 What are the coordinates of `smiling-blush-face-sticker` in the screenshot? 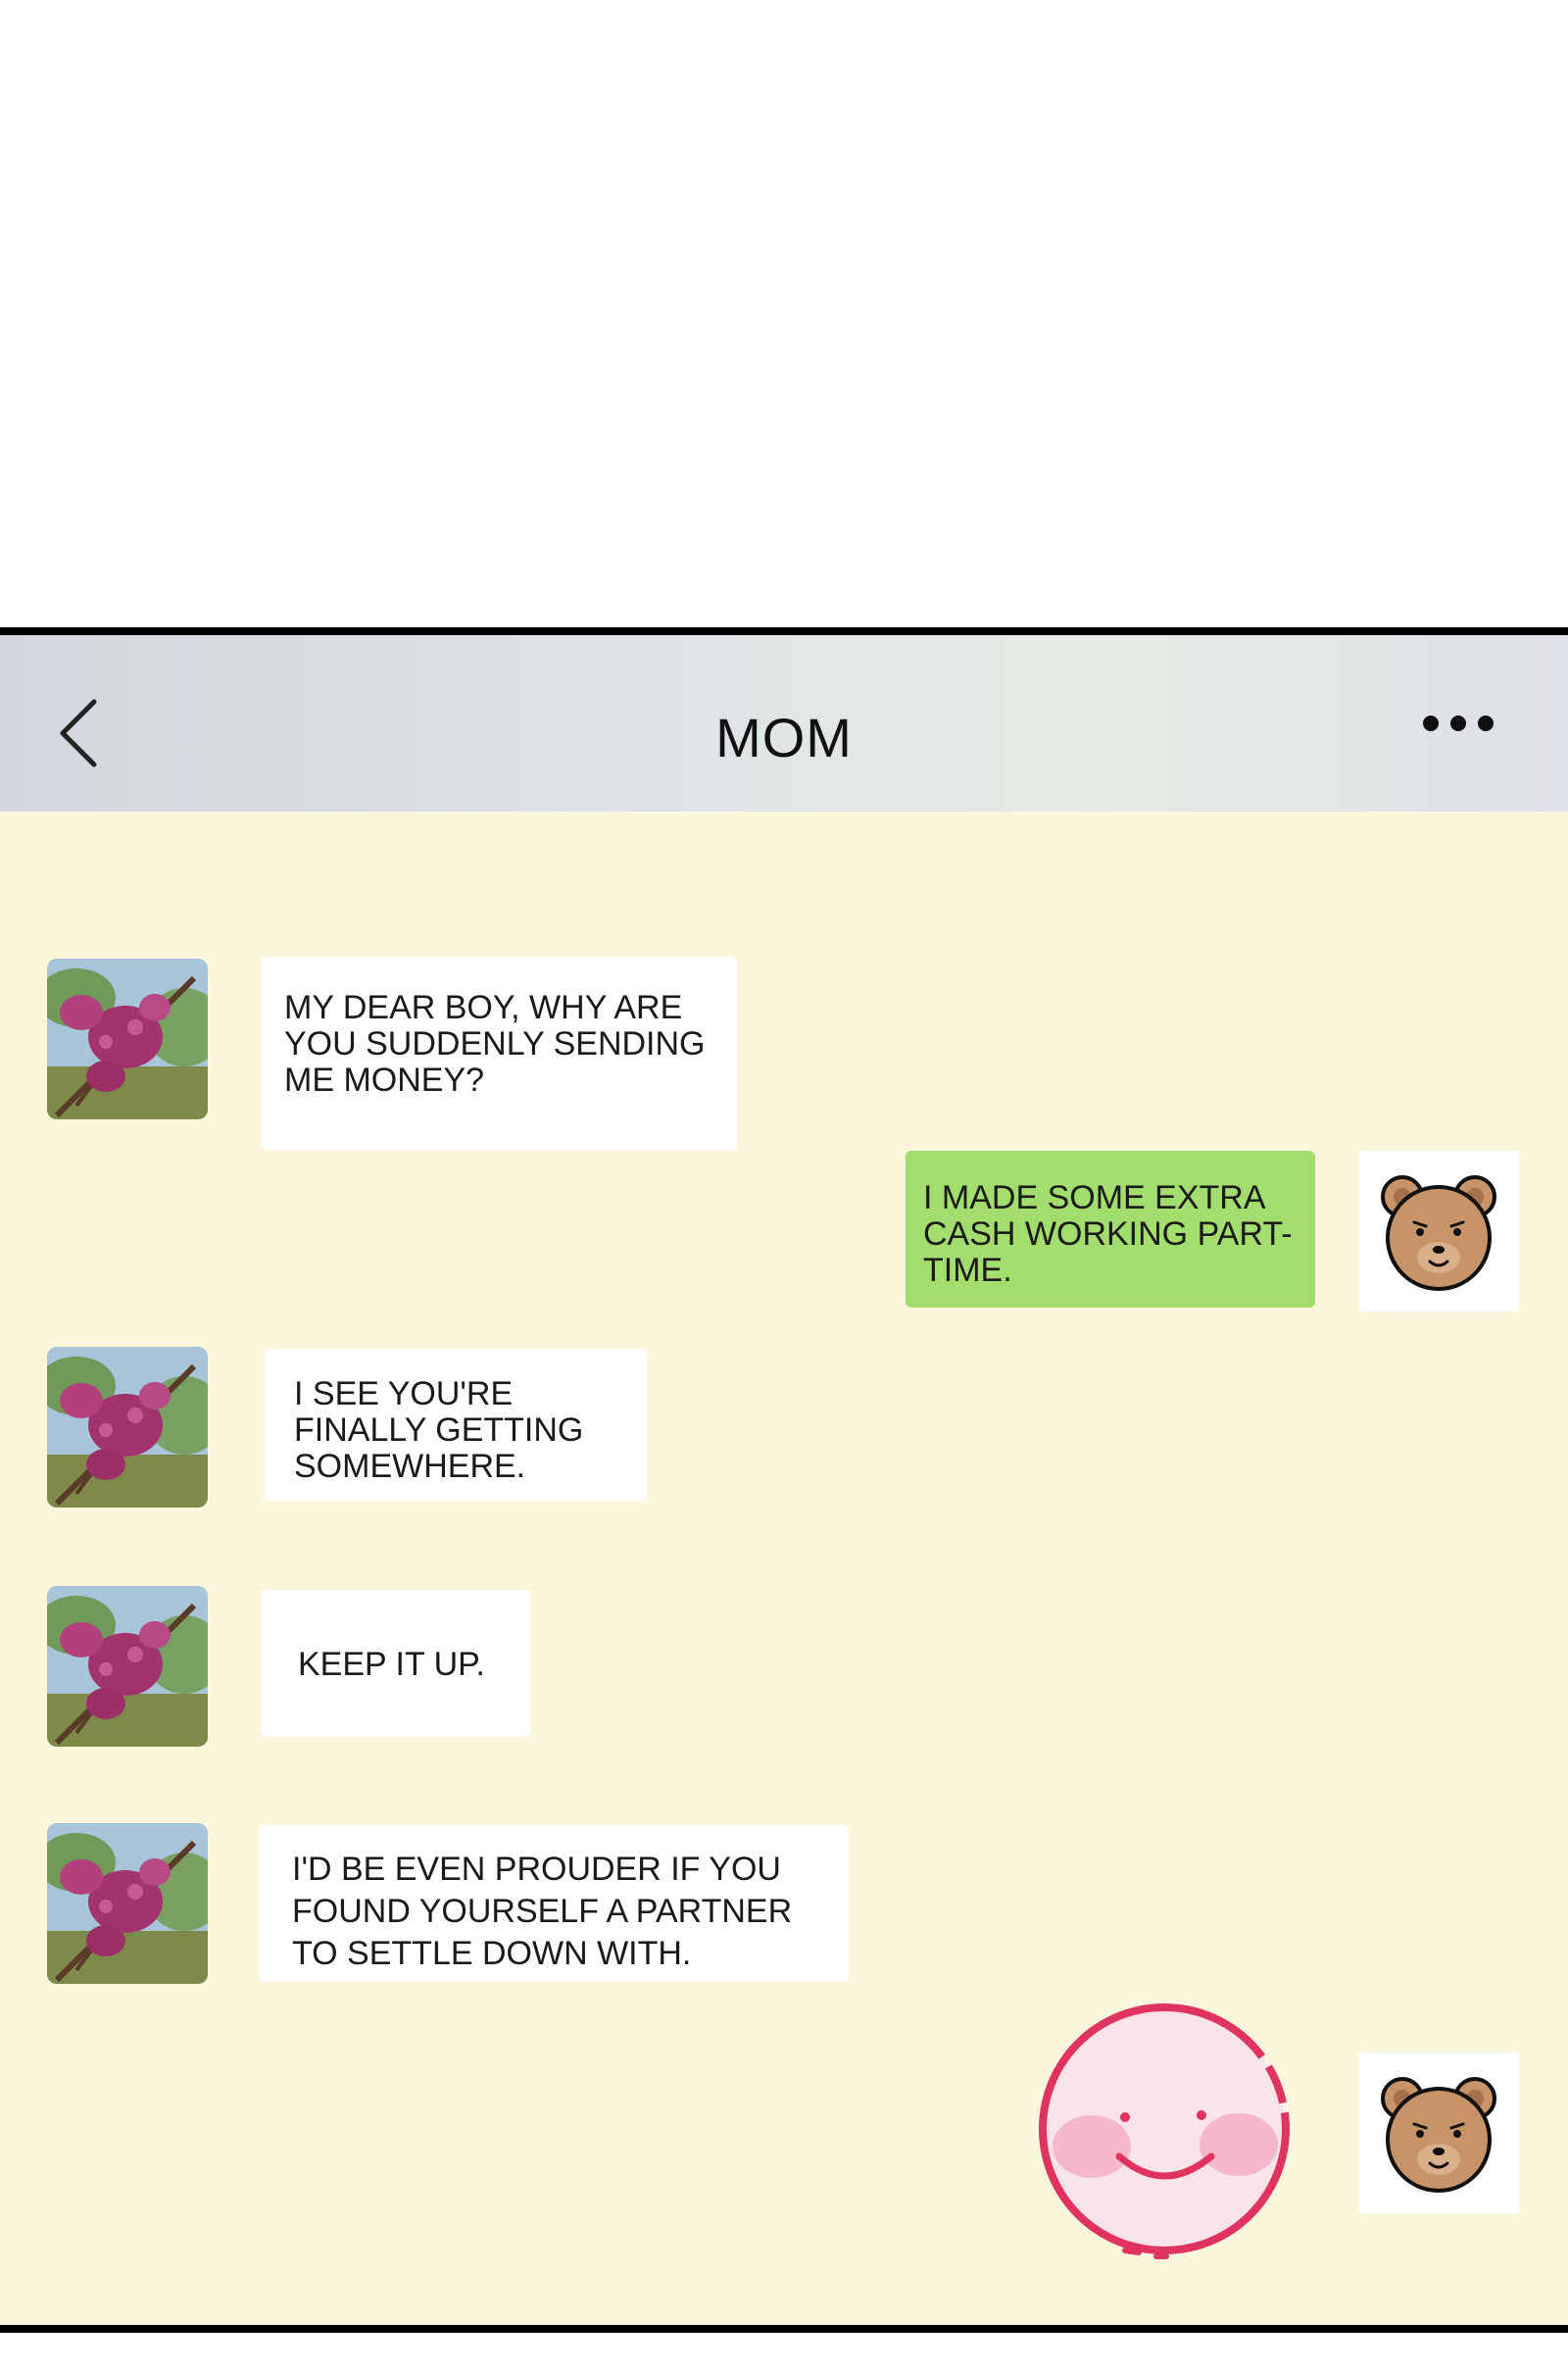 It's located at (1166, 2135).